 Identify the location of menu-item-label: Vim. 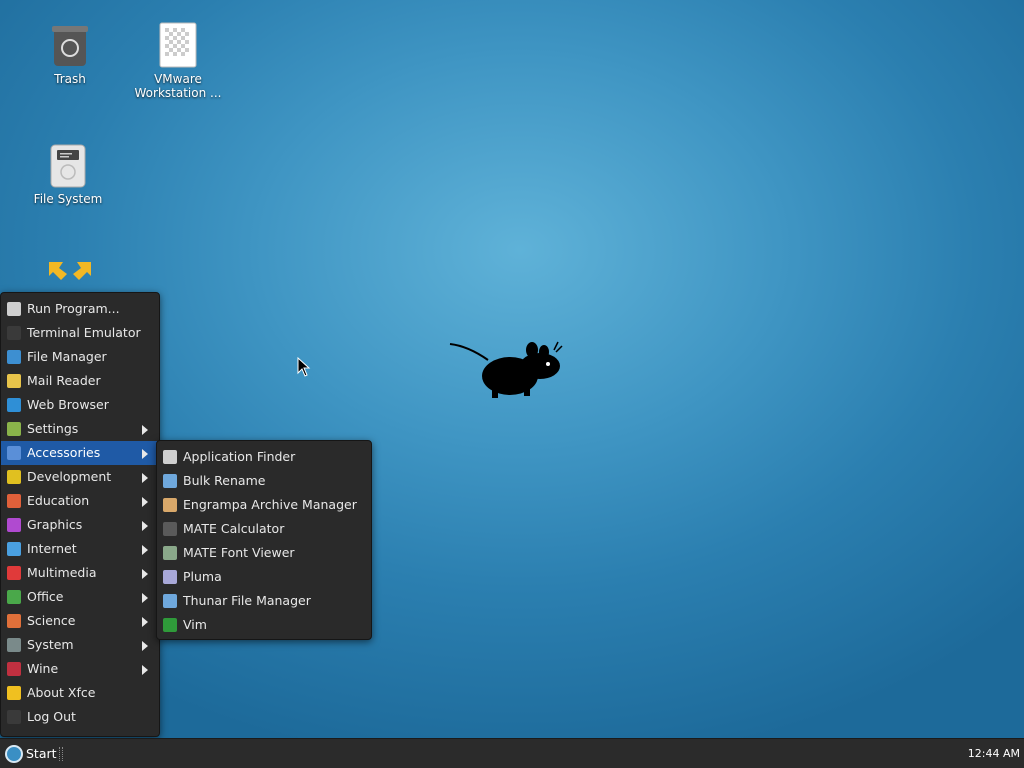
(195, 624).